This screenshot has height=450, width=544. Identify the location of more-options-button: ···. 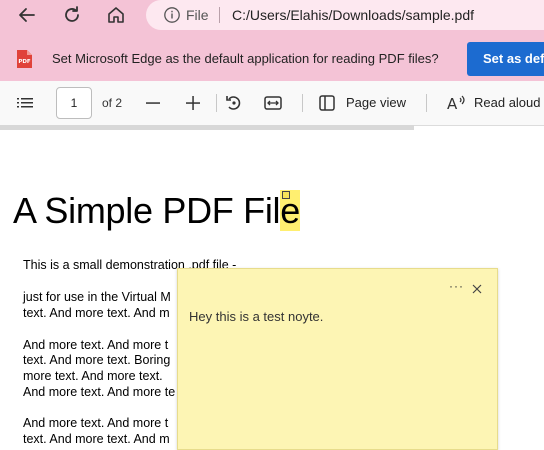
(456, 286).